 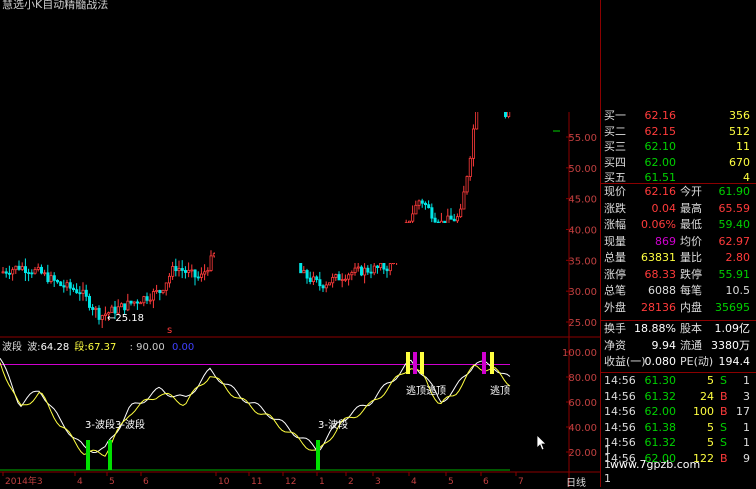 I want to click on orderbook-row: 买二 62.15 512, so click(x=679, y=132).